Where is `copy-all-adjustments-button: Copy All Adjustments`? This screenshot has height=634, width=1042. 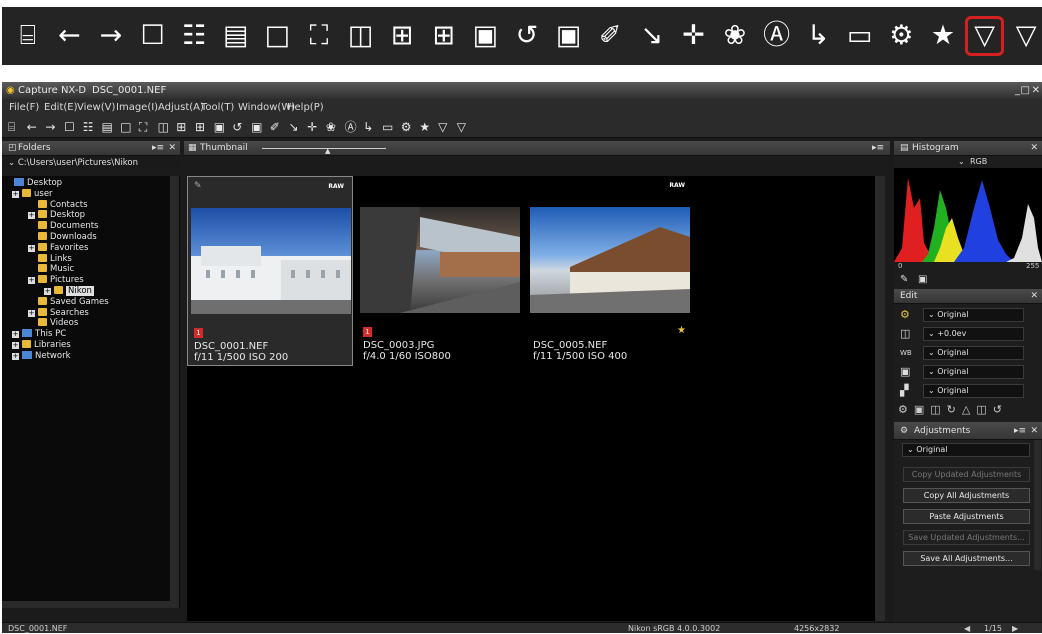 copy-all-adjustments-button: Copy All Adjustments is located at coordinates (966, 495).